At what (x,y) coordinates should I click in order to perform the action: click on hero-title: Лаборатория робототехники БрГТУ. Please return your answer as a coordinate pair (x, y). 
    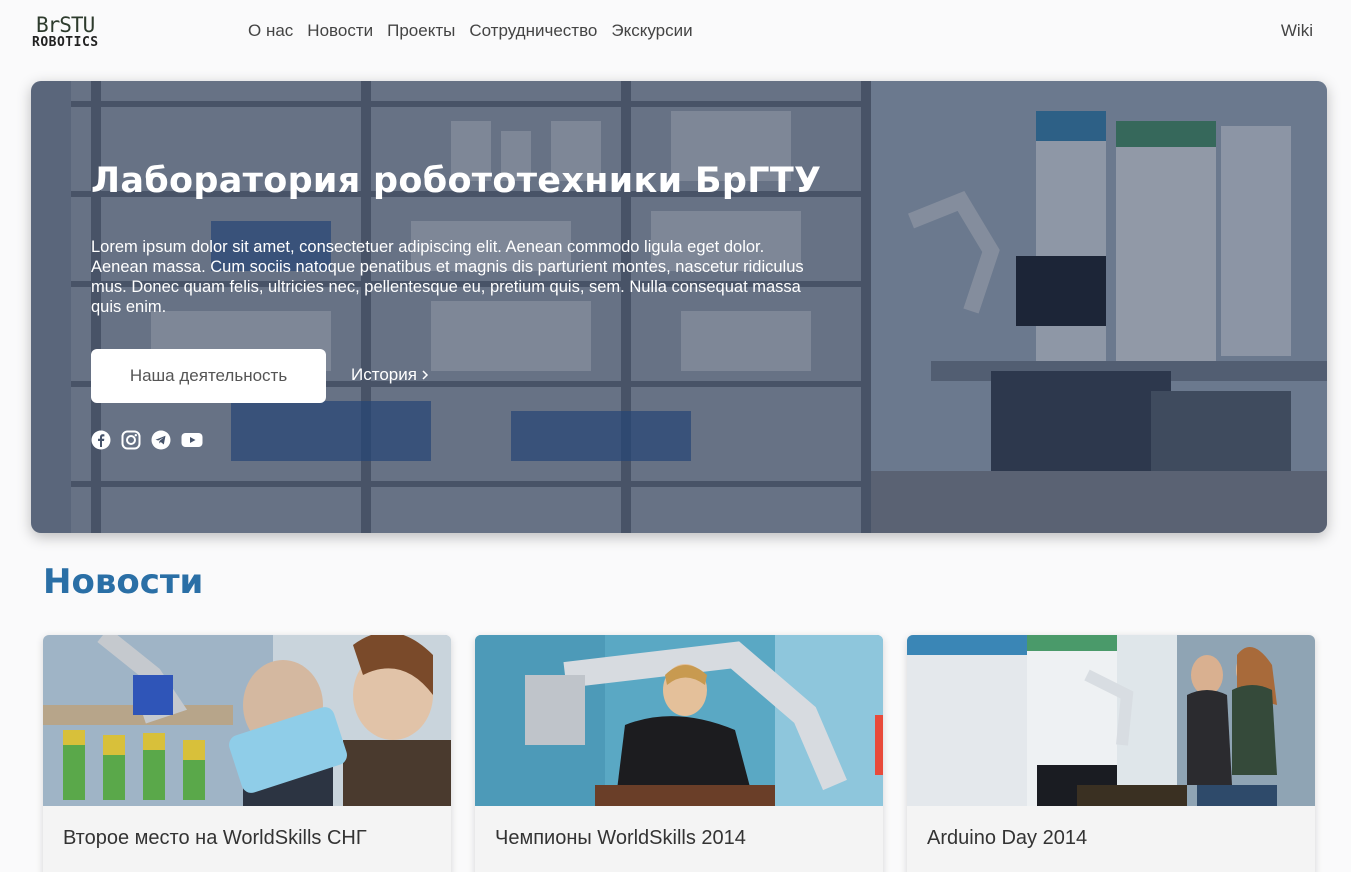
    Looking at the image, I should click on (456, 181).